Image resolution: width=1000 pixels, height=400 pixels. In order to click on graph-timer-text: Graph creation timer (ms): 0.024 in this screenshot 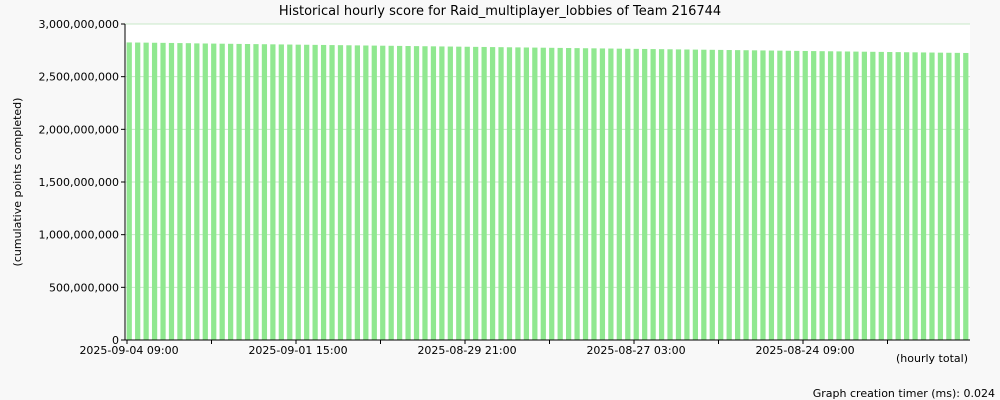, I will do `click(904, 393)`.